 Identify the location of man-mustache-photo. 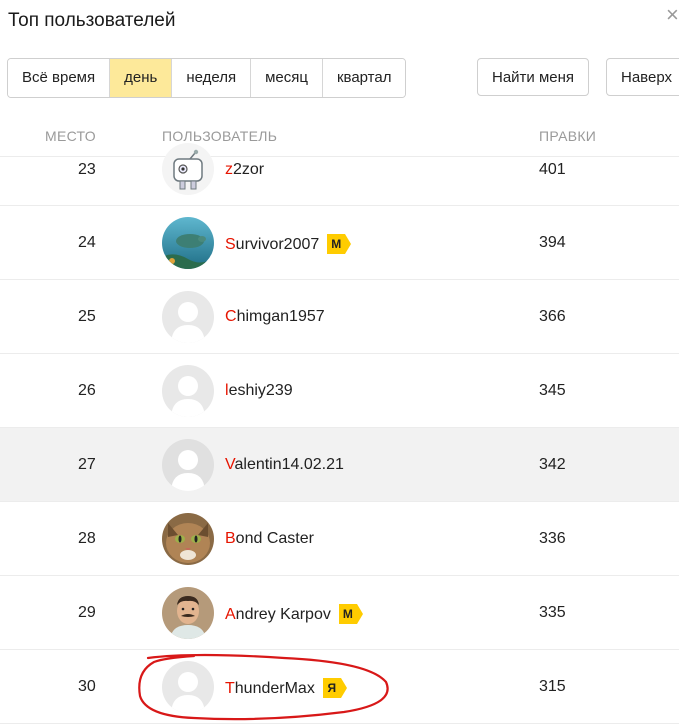
(188, 613).